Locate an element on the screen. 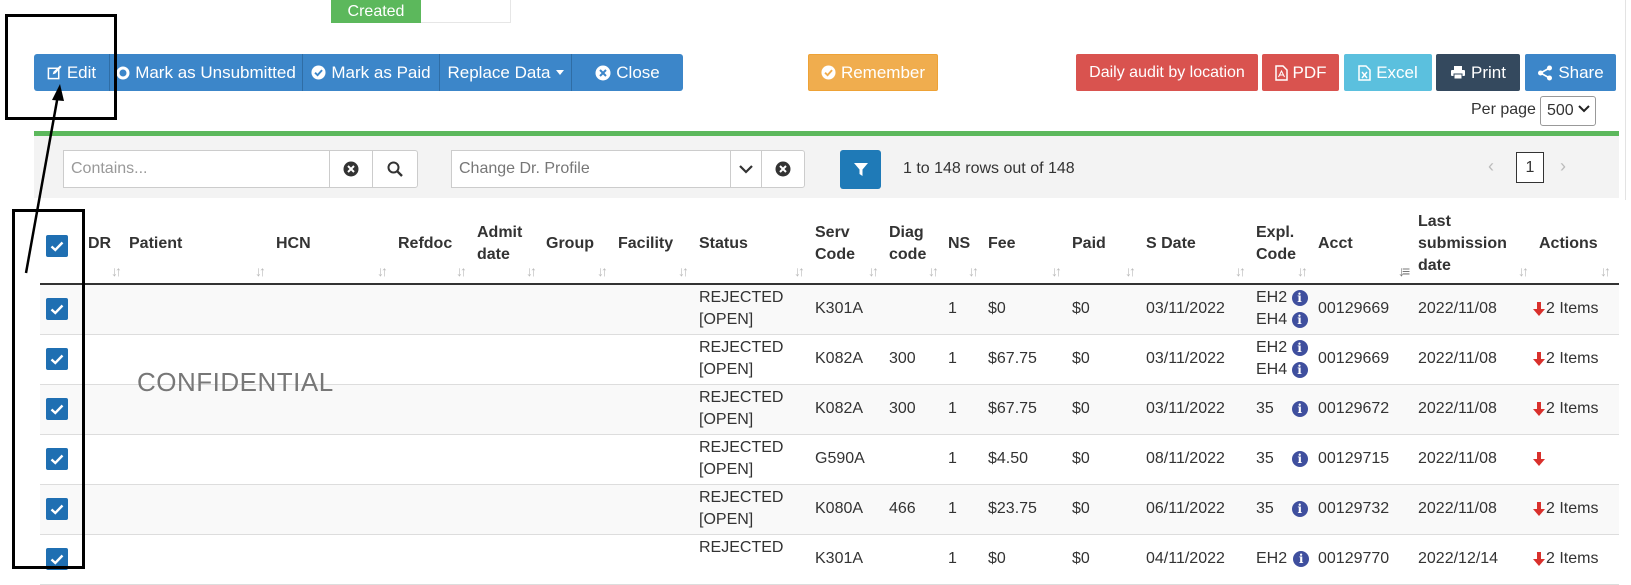  mark-unsubmitted-button: Mark as Unsubmitted is located at coordinates (206, 72).